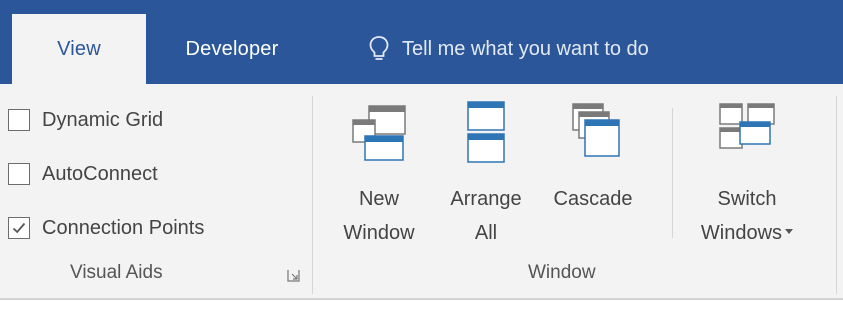  I want to click on dynamic-grid-checkbox: Dynamic Grid, so click(85, 120).